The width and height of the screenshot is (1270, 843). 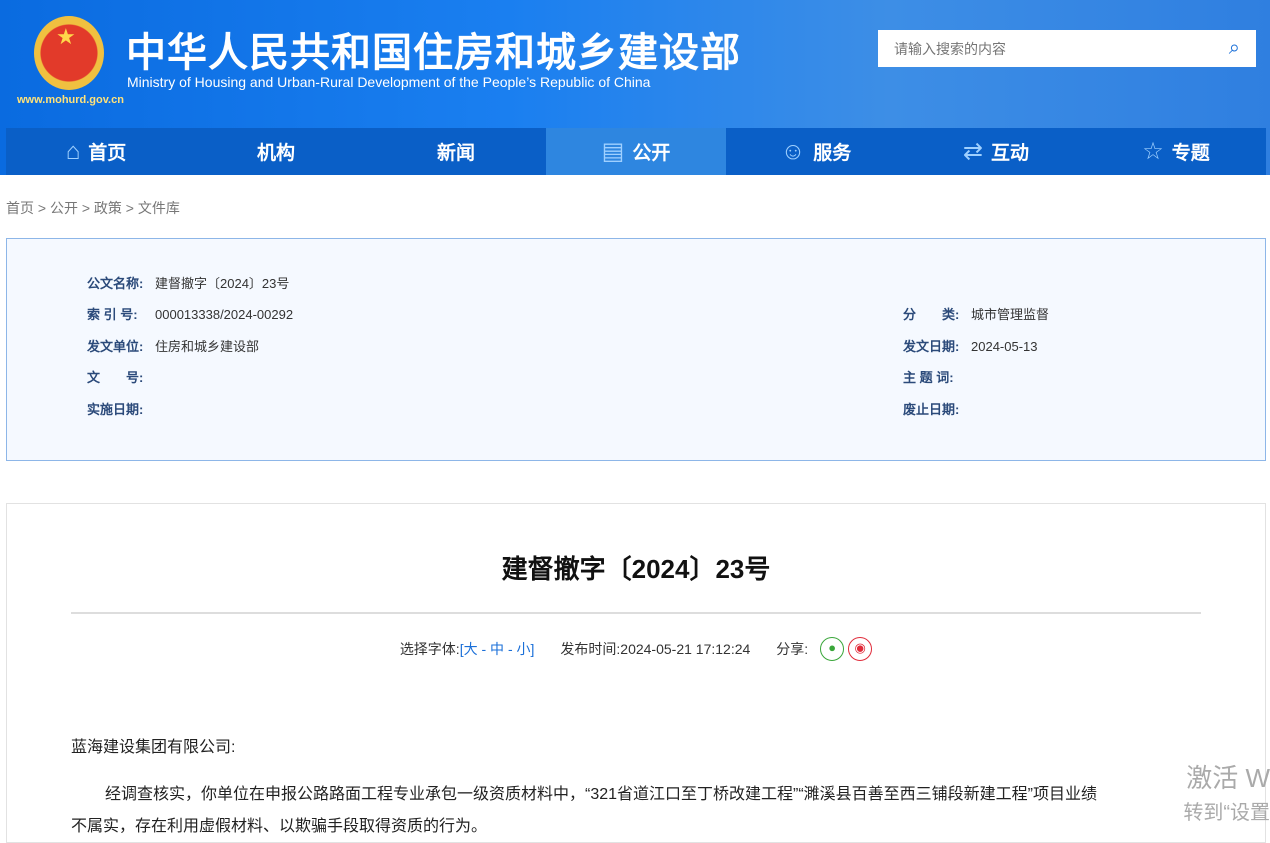 What do you see at coordinates (93, 208) in the screenshot?
I see `breadcrumb: 首页 > 公开 > 政策 > 文件库` at bounding box center [93, 208].